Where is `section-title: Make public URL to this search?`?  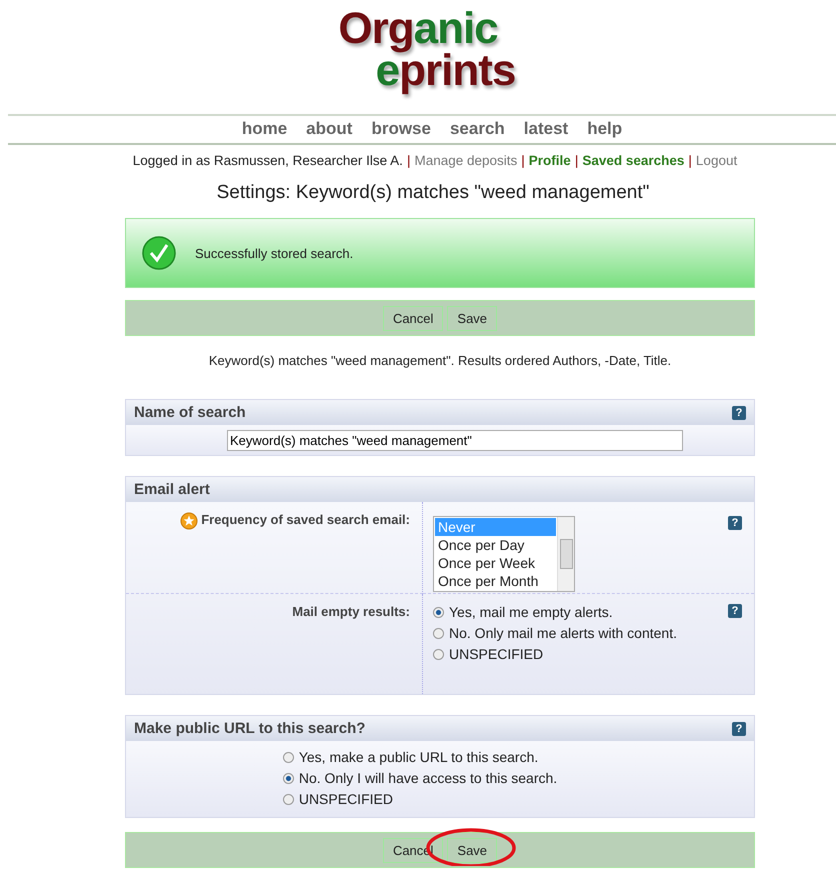 section-title: Make public URL to this search? is located at coordinates (250, 728).